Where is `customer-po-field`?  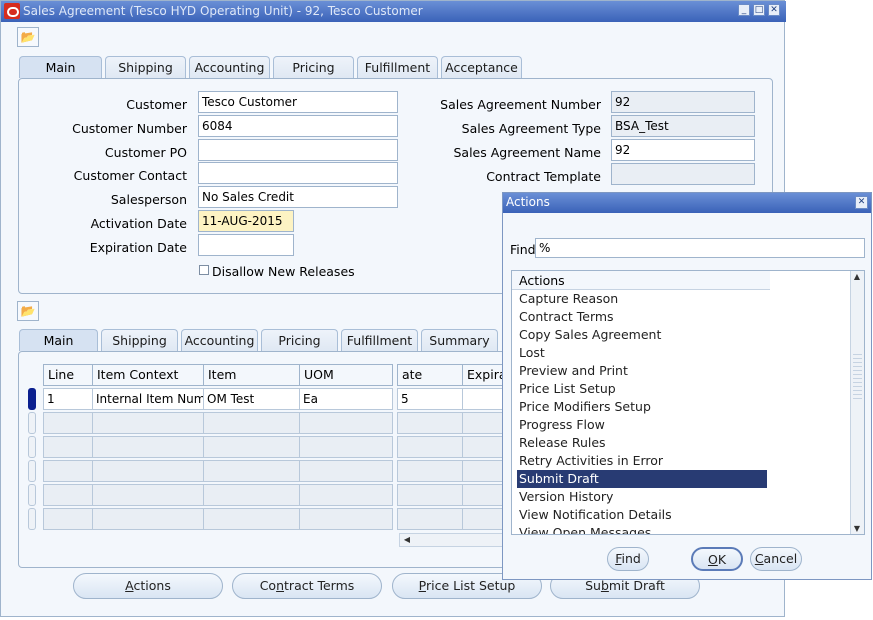 customer-po-field is located at coordinates (298, 150).